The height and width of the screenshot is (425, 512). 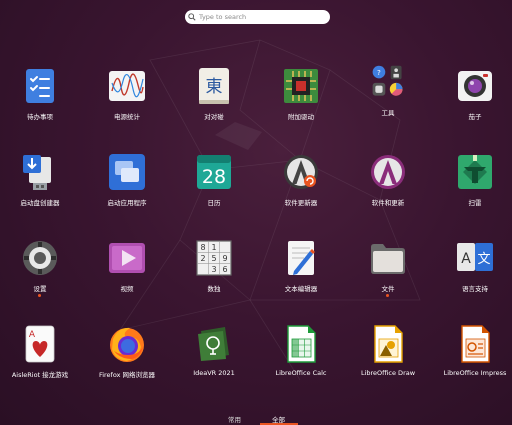 I want to click on app-label: 启动应用程序, so click(x=127, y=203).